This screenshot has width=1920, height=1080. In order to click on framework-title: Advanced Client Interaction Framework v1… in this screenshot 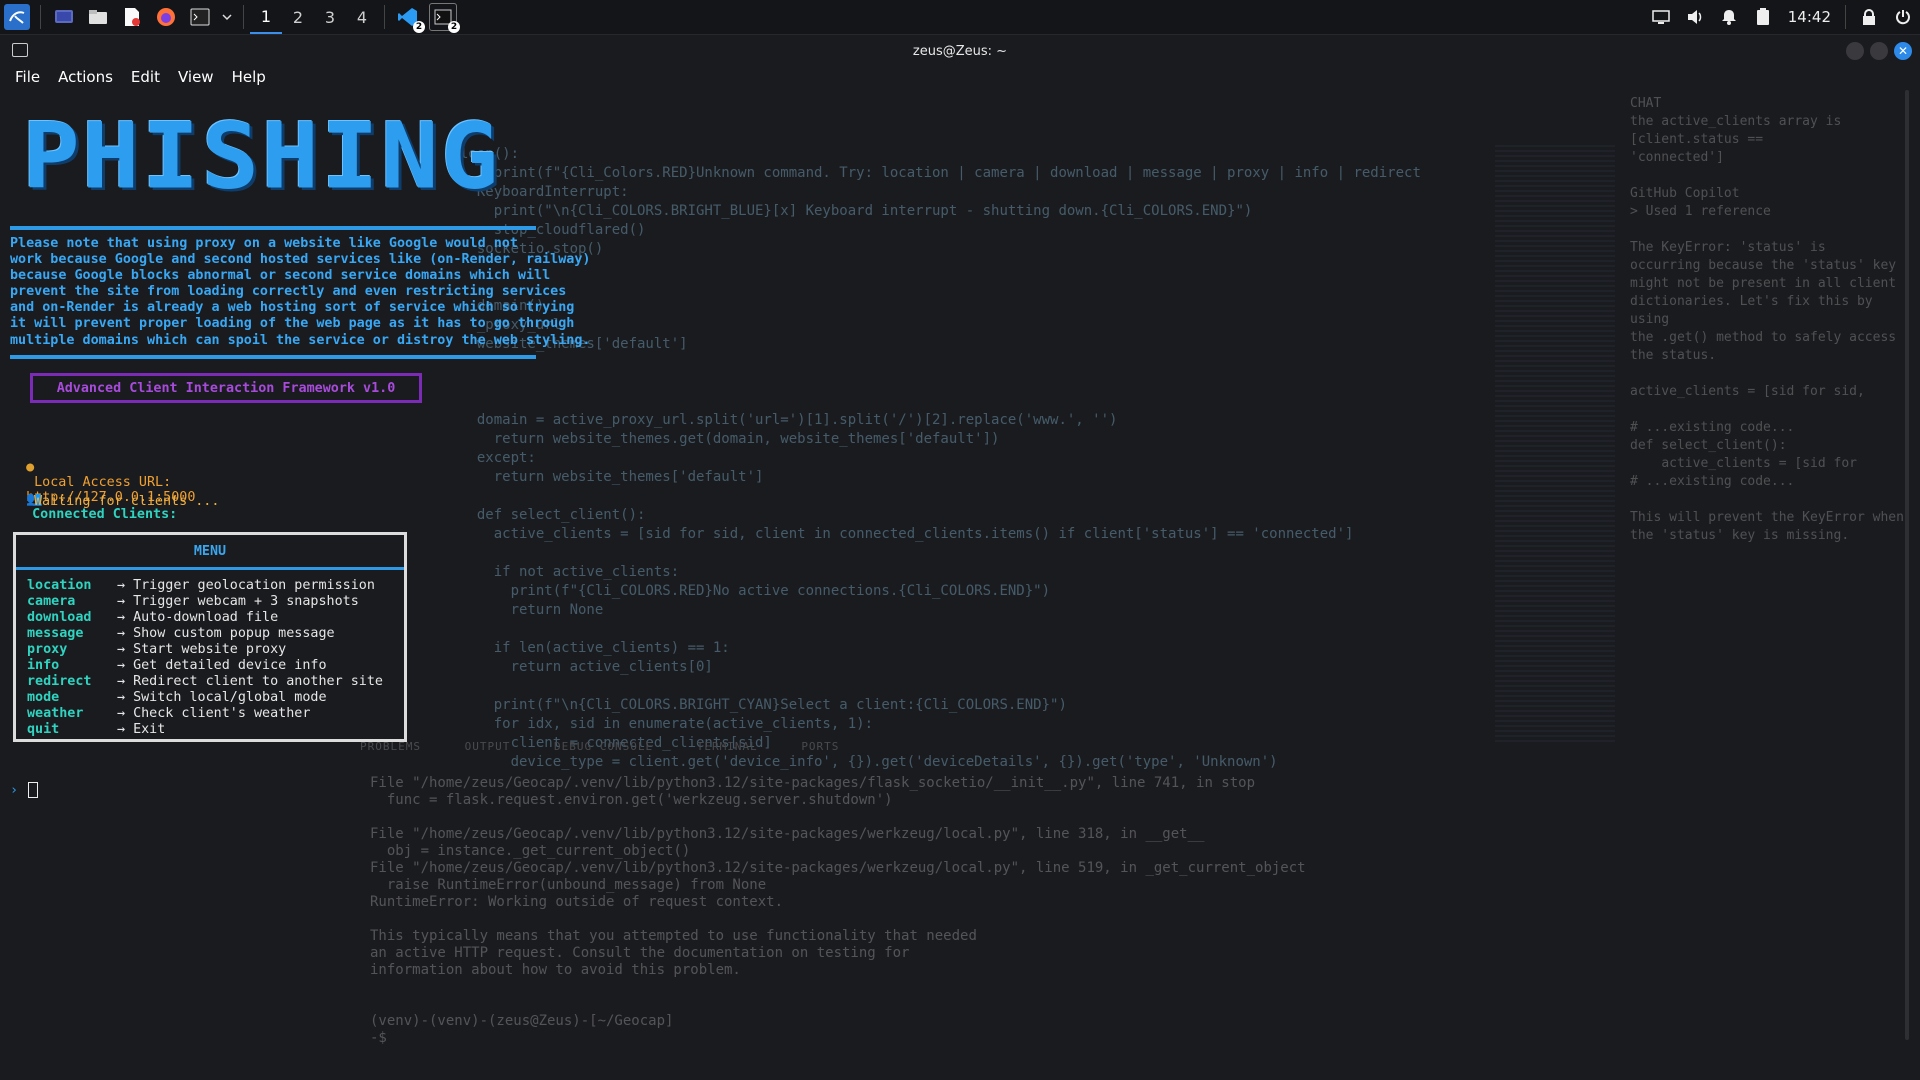, I will do `click(226, 388)`.